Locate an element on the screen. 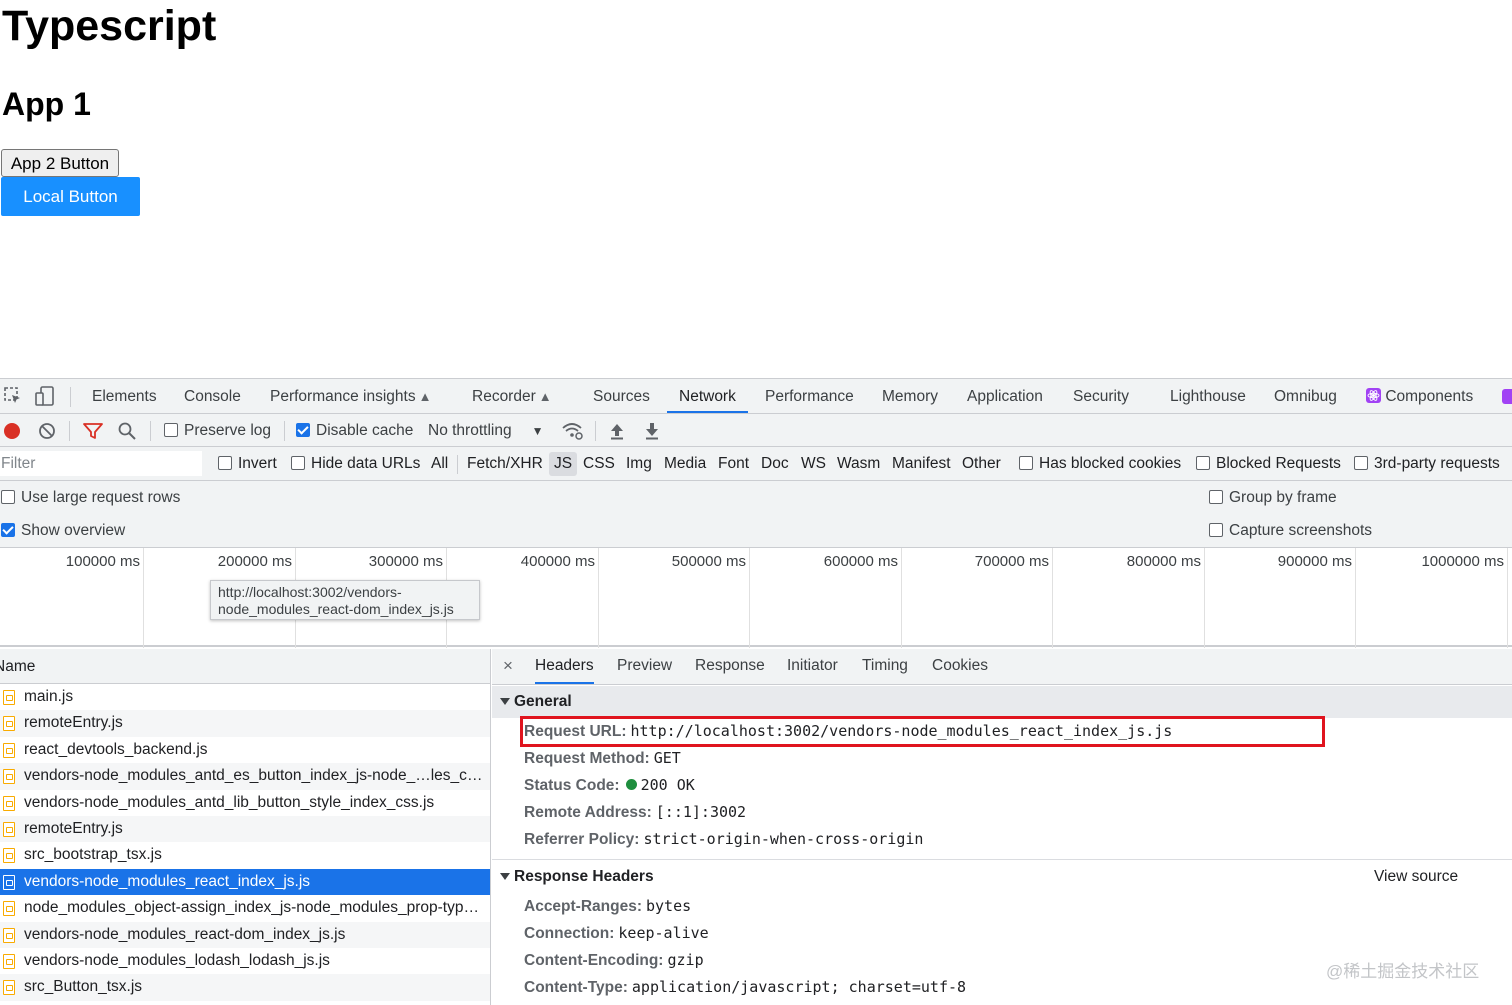  options-row-1: Use large request rows Group by frame is located at coordinates (756, 497).